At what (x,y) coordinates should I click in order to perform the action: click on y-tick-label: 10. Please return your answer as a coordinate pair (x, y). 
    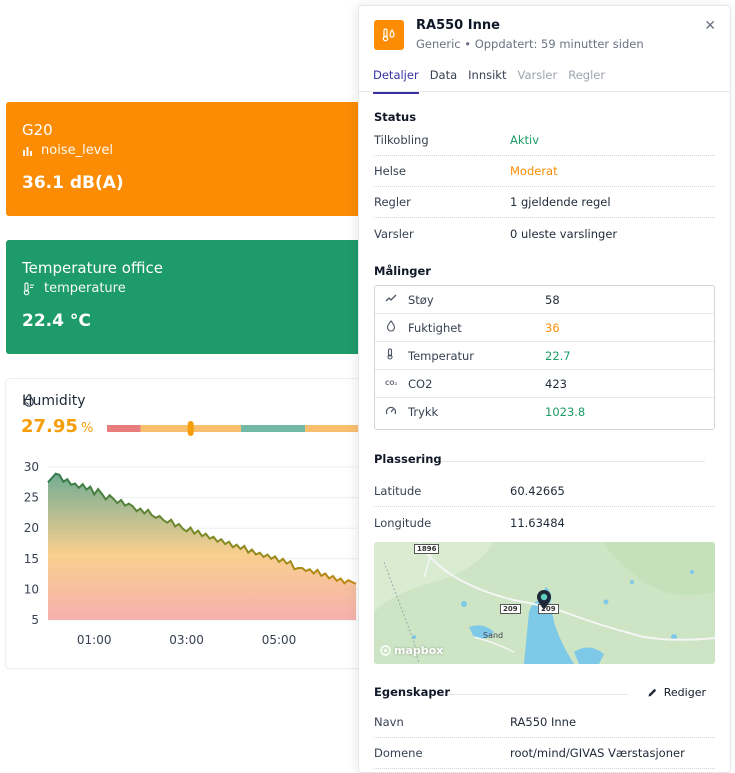
    Looking at the image, I should click on (31, 589).